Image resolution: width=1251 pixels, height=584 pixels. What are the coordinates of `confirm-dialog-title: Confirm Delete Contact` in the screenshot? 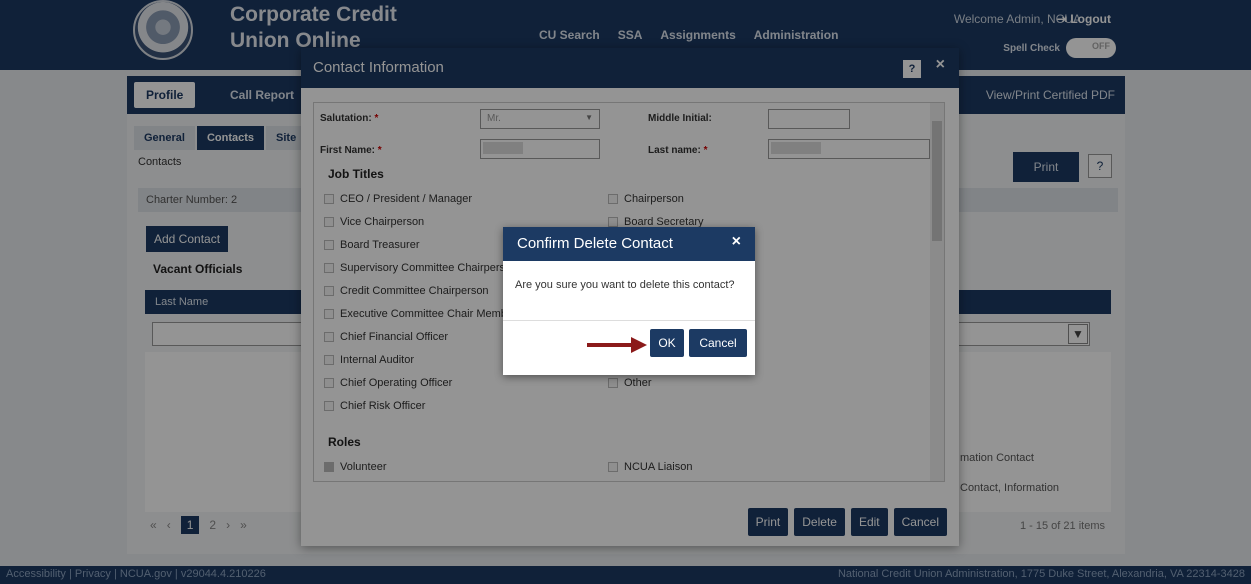 It's located at (595, 243).